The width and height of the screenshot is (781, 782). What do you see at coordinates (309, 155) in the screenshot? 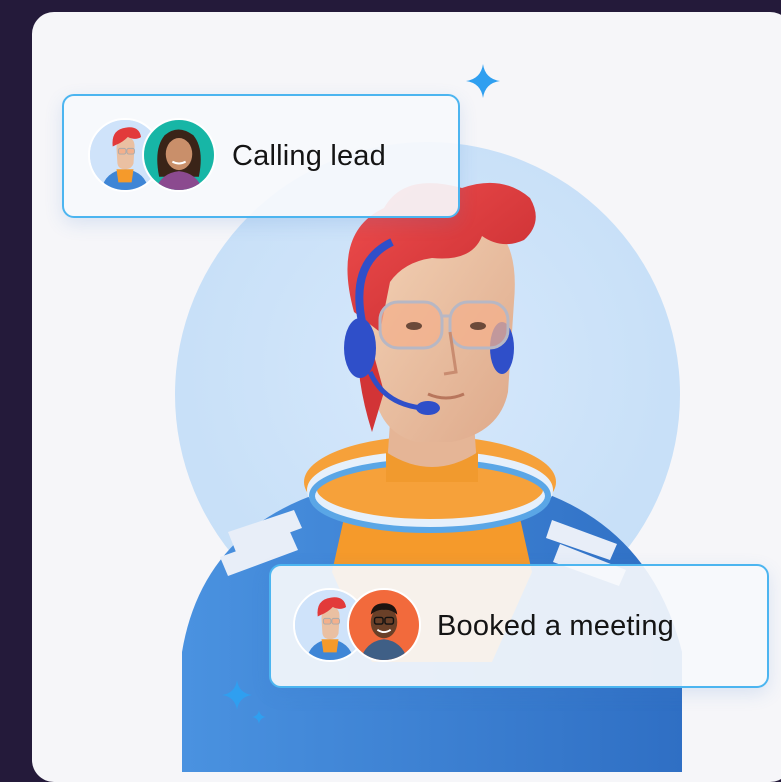
I see `status-label: Calling lead` at bounding box center [309, 155].